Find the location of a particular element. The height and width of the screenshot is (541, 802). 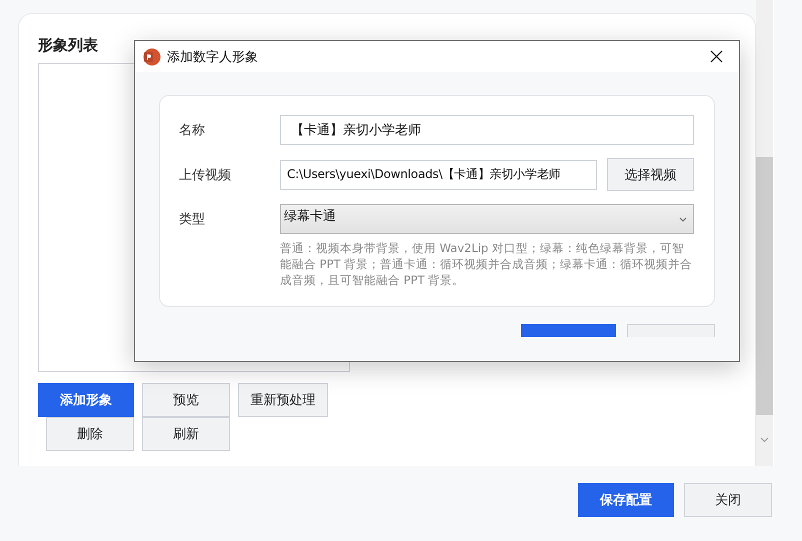

save-button: 保存配置 is located at coordinates (626, 500).